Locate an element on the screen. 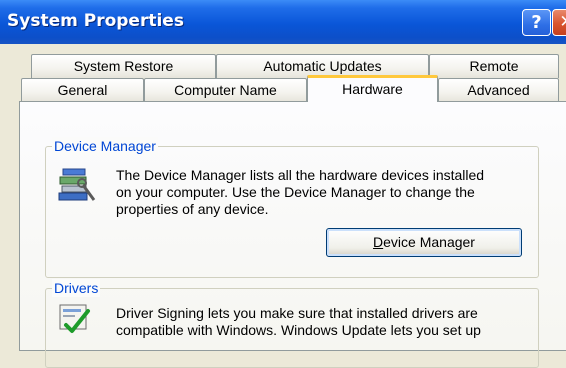 The width and height of the screenshot is (566, 368). close-icon: ✕ is located at coordinates (562, 22).